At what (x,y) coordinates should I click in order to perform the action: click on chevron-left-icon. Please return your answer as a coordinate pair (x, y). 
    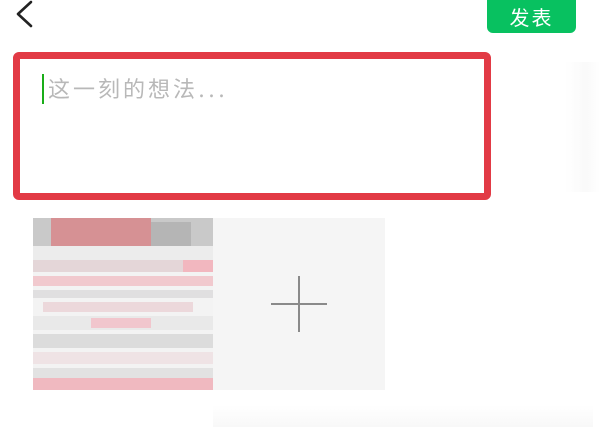
    Looking at the image, I should click on (24, 14).